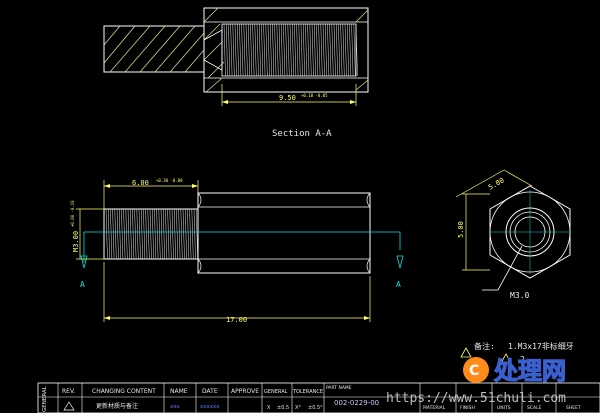 This screenshot has width=600, height=413. I want to click on tb-row-partno: 002-0229-00, so click(356, 403).